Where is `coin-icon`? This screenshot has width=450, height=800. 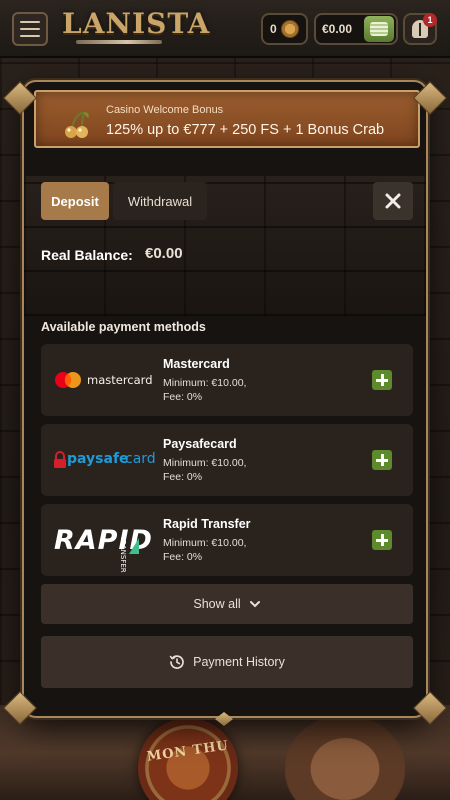
coin-icon is located at coordinates (289, 29).